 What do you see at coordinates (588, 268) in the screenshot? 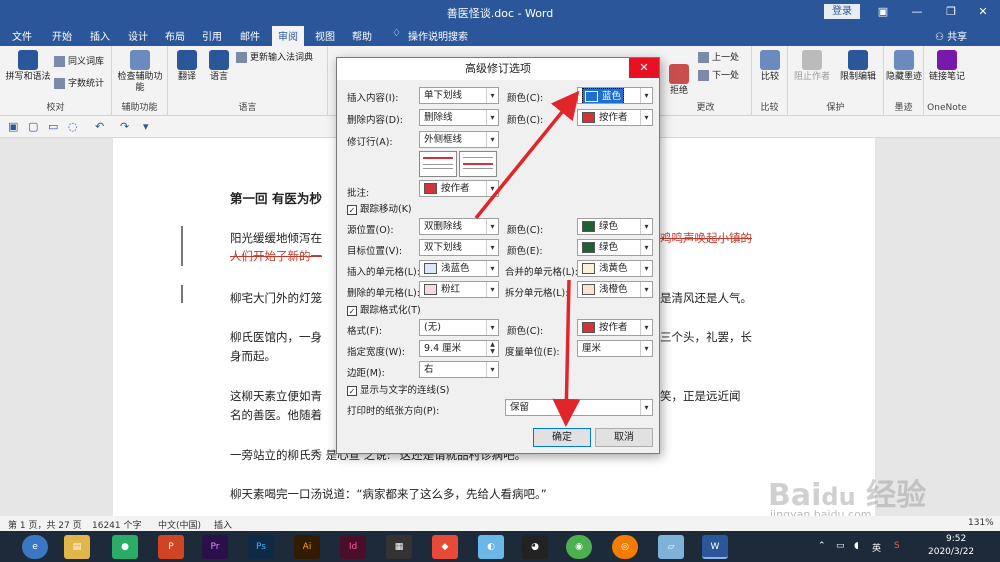
I see `lightyellow-swatch` at bounding box center [588, 268].